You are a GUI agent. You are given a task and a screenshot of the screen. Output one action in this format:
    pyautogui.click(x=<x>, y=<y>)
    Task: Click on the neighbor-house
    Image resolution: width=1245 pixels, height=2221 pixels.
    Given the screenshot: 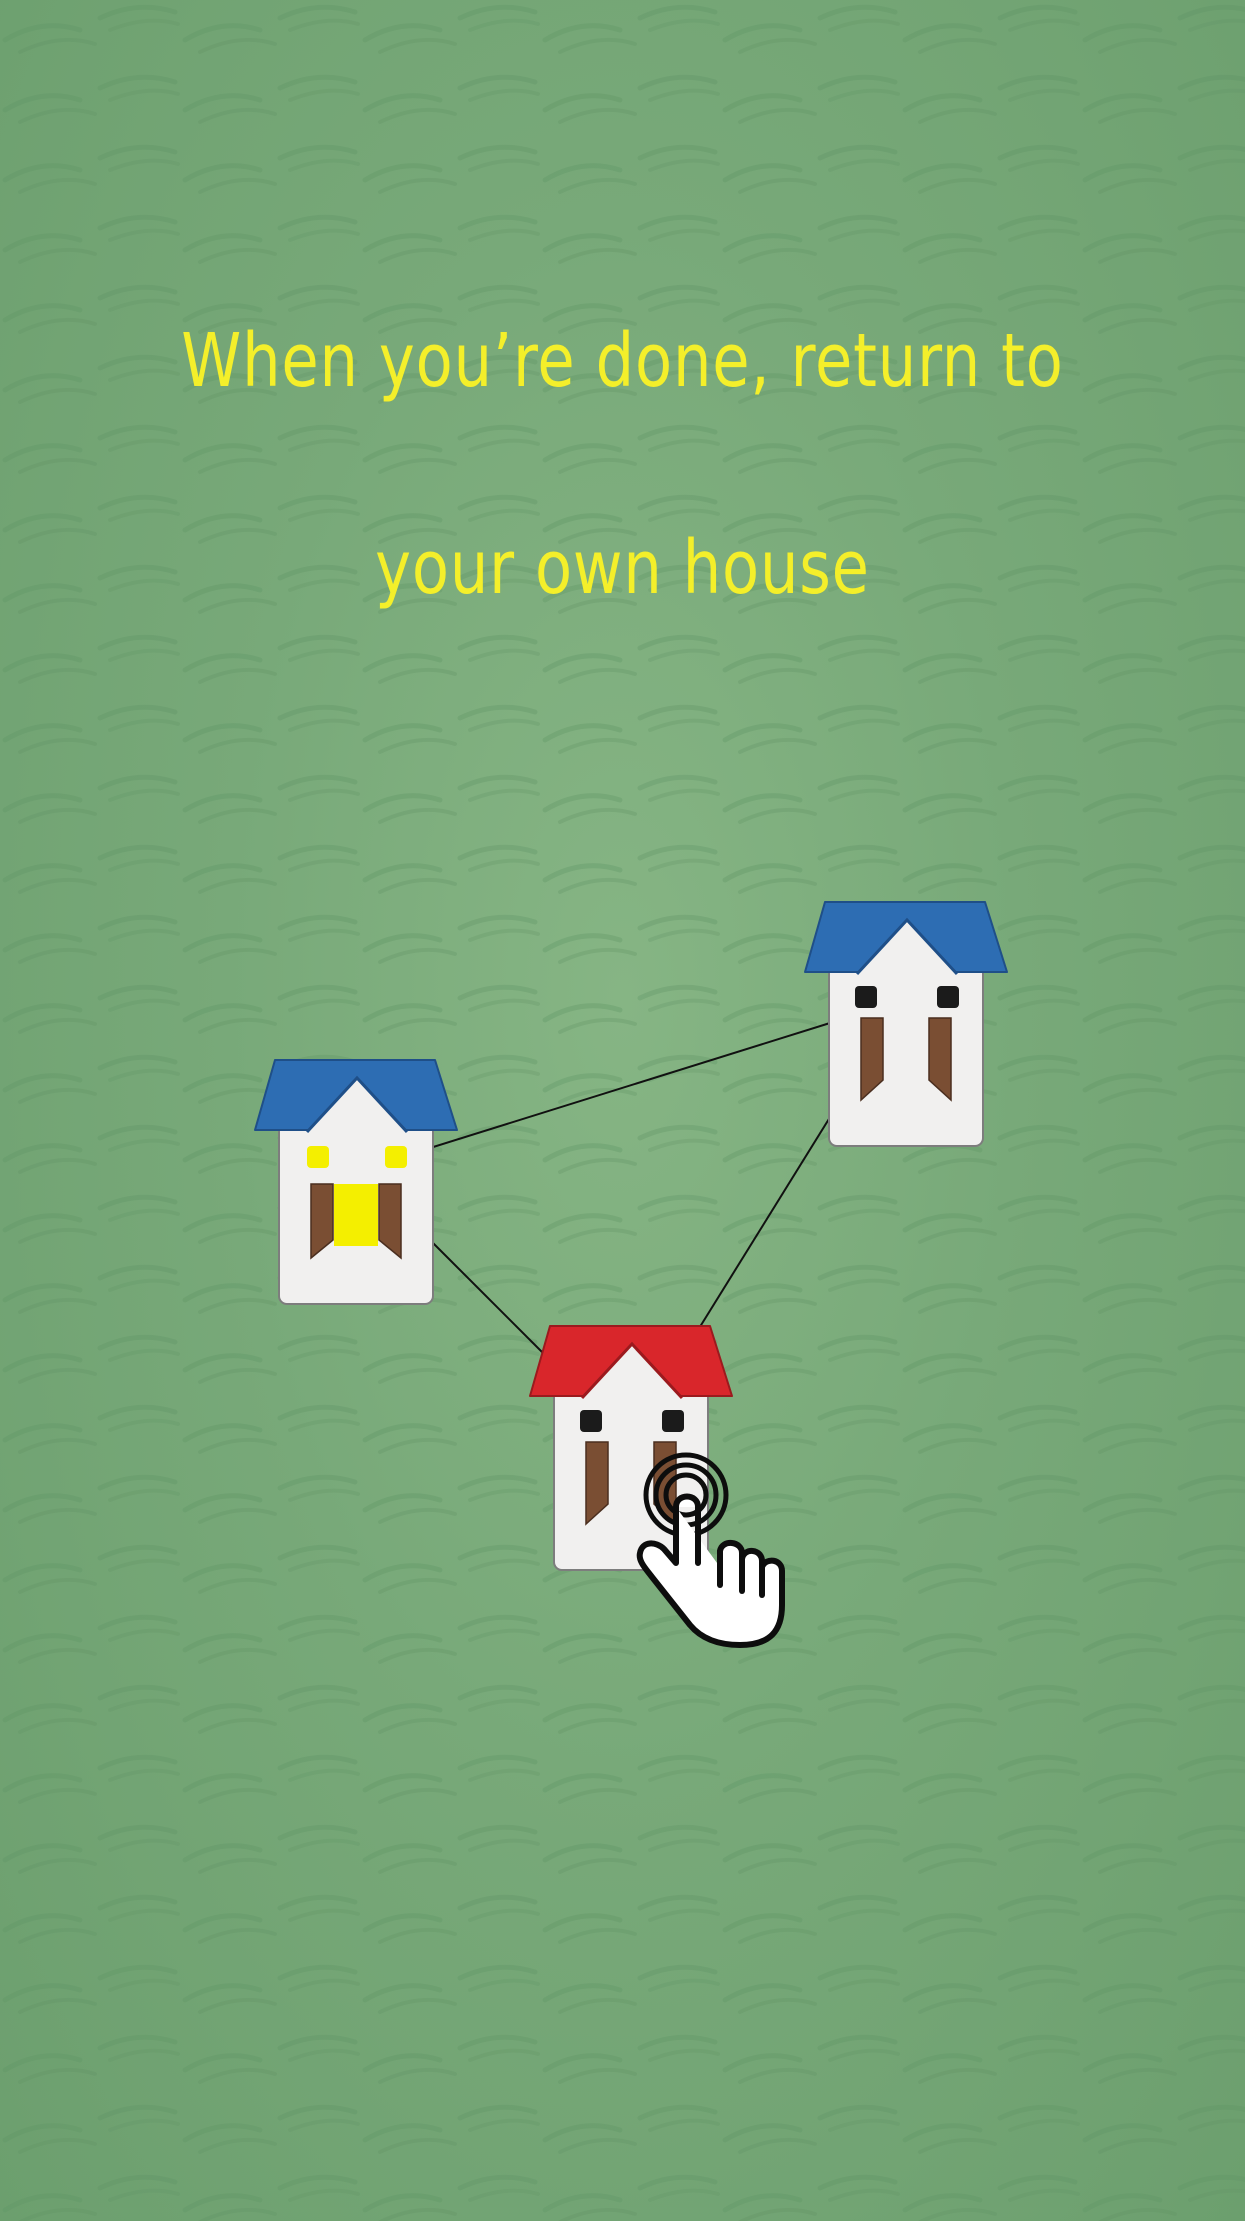 What is the action you would take?
    pyautogui.click(x=906, y=1024)
    